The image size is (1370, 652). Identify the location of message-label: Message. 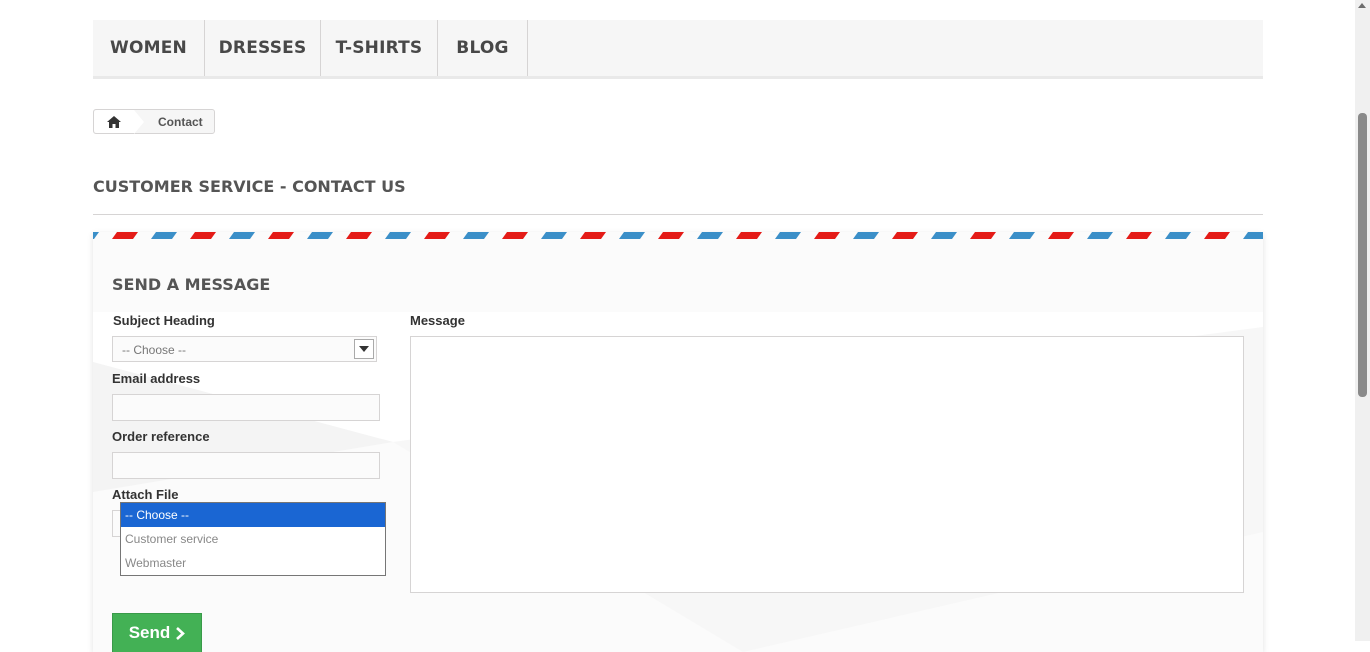
(437, 320).